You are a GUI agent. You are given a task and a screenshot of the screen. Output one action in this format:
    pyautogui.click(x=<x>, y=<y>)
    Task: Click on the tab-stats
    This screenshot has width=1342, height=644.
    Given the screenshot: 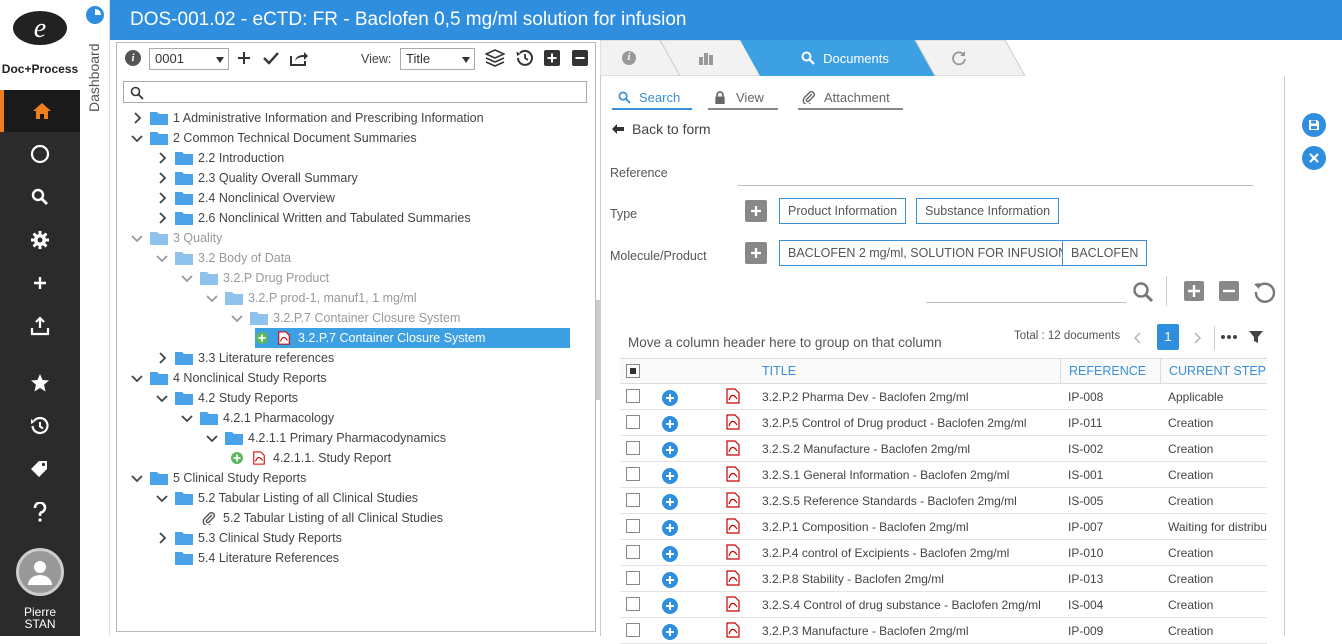 What is the action you would take?
    pyautogui.click(x=706, y=58)
    